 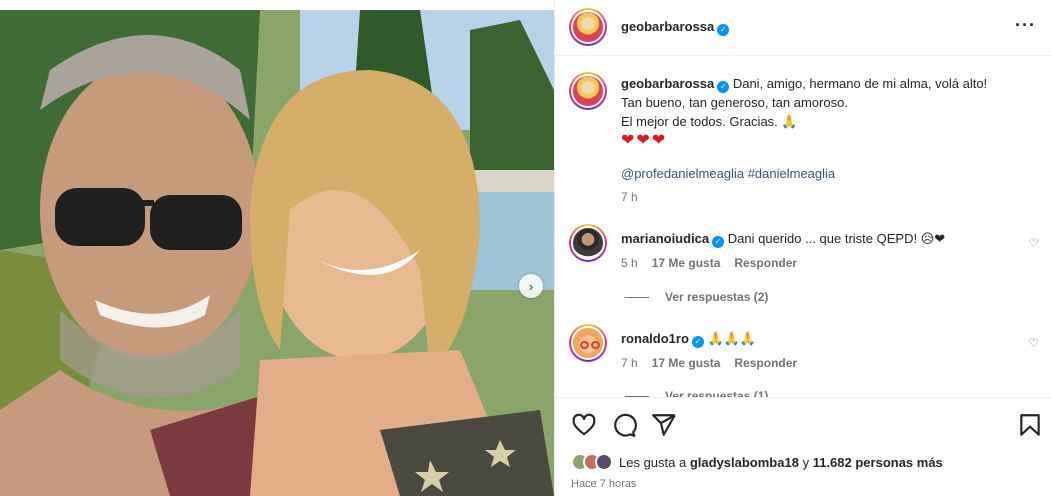 What do you see at coordinates (699, 121) in the screenshot?
I see `caption-line: El mejor de todos. Gracias.` at bounding box center [699, 121].